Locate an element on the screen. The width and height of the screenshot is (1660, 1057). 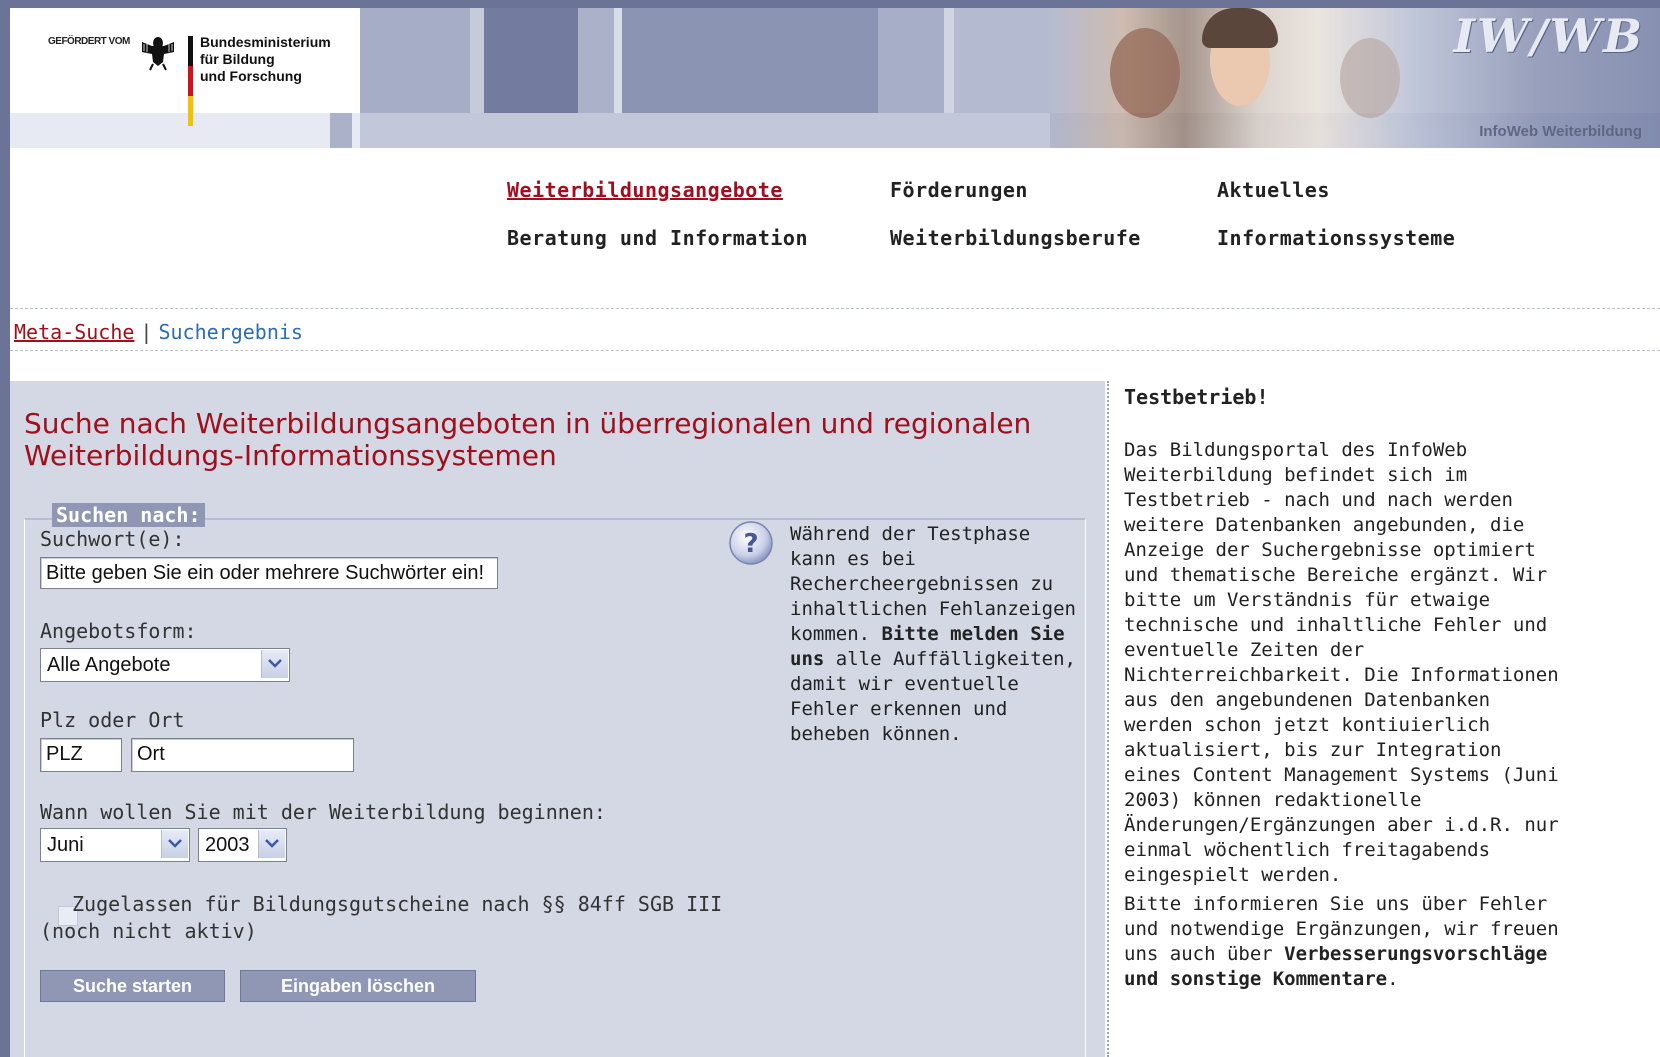
help-question-icon: ? is located at coordinates (751, 543).